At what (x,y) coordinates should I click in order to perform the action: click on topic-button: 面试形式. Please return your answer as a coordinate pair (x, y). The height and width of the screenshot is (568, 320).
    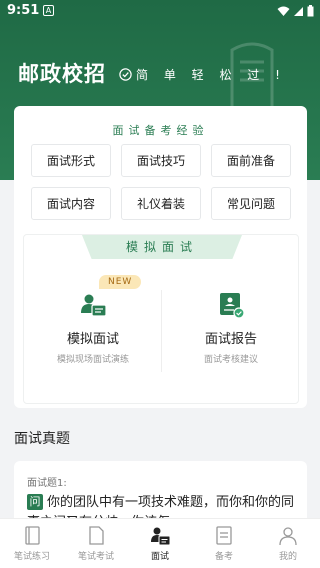
    Looking at the image, I should click on (71, 160).